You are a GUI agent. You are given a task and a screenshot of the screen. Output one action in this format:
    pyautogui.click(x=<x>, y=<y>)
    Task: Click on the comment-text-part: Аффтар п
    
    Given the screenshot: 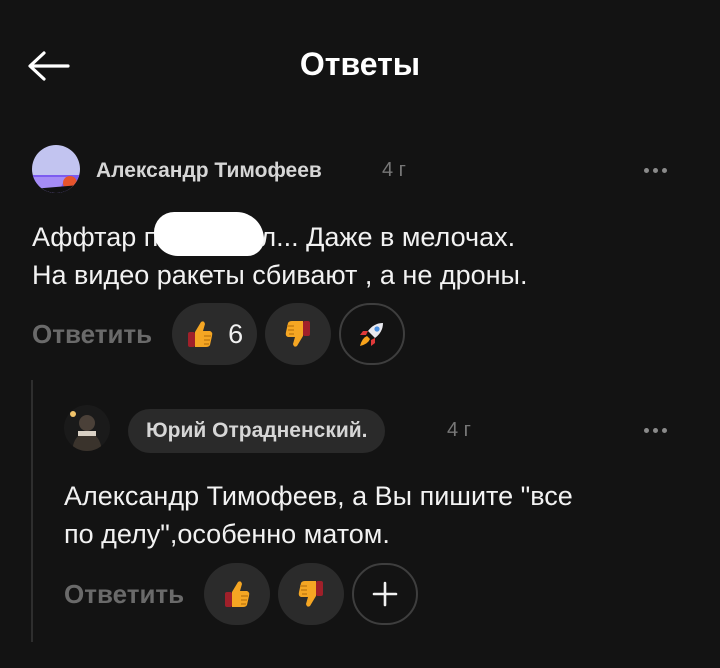 What is the action you would take?
    pyautogui.click(x=95, y=237)
    